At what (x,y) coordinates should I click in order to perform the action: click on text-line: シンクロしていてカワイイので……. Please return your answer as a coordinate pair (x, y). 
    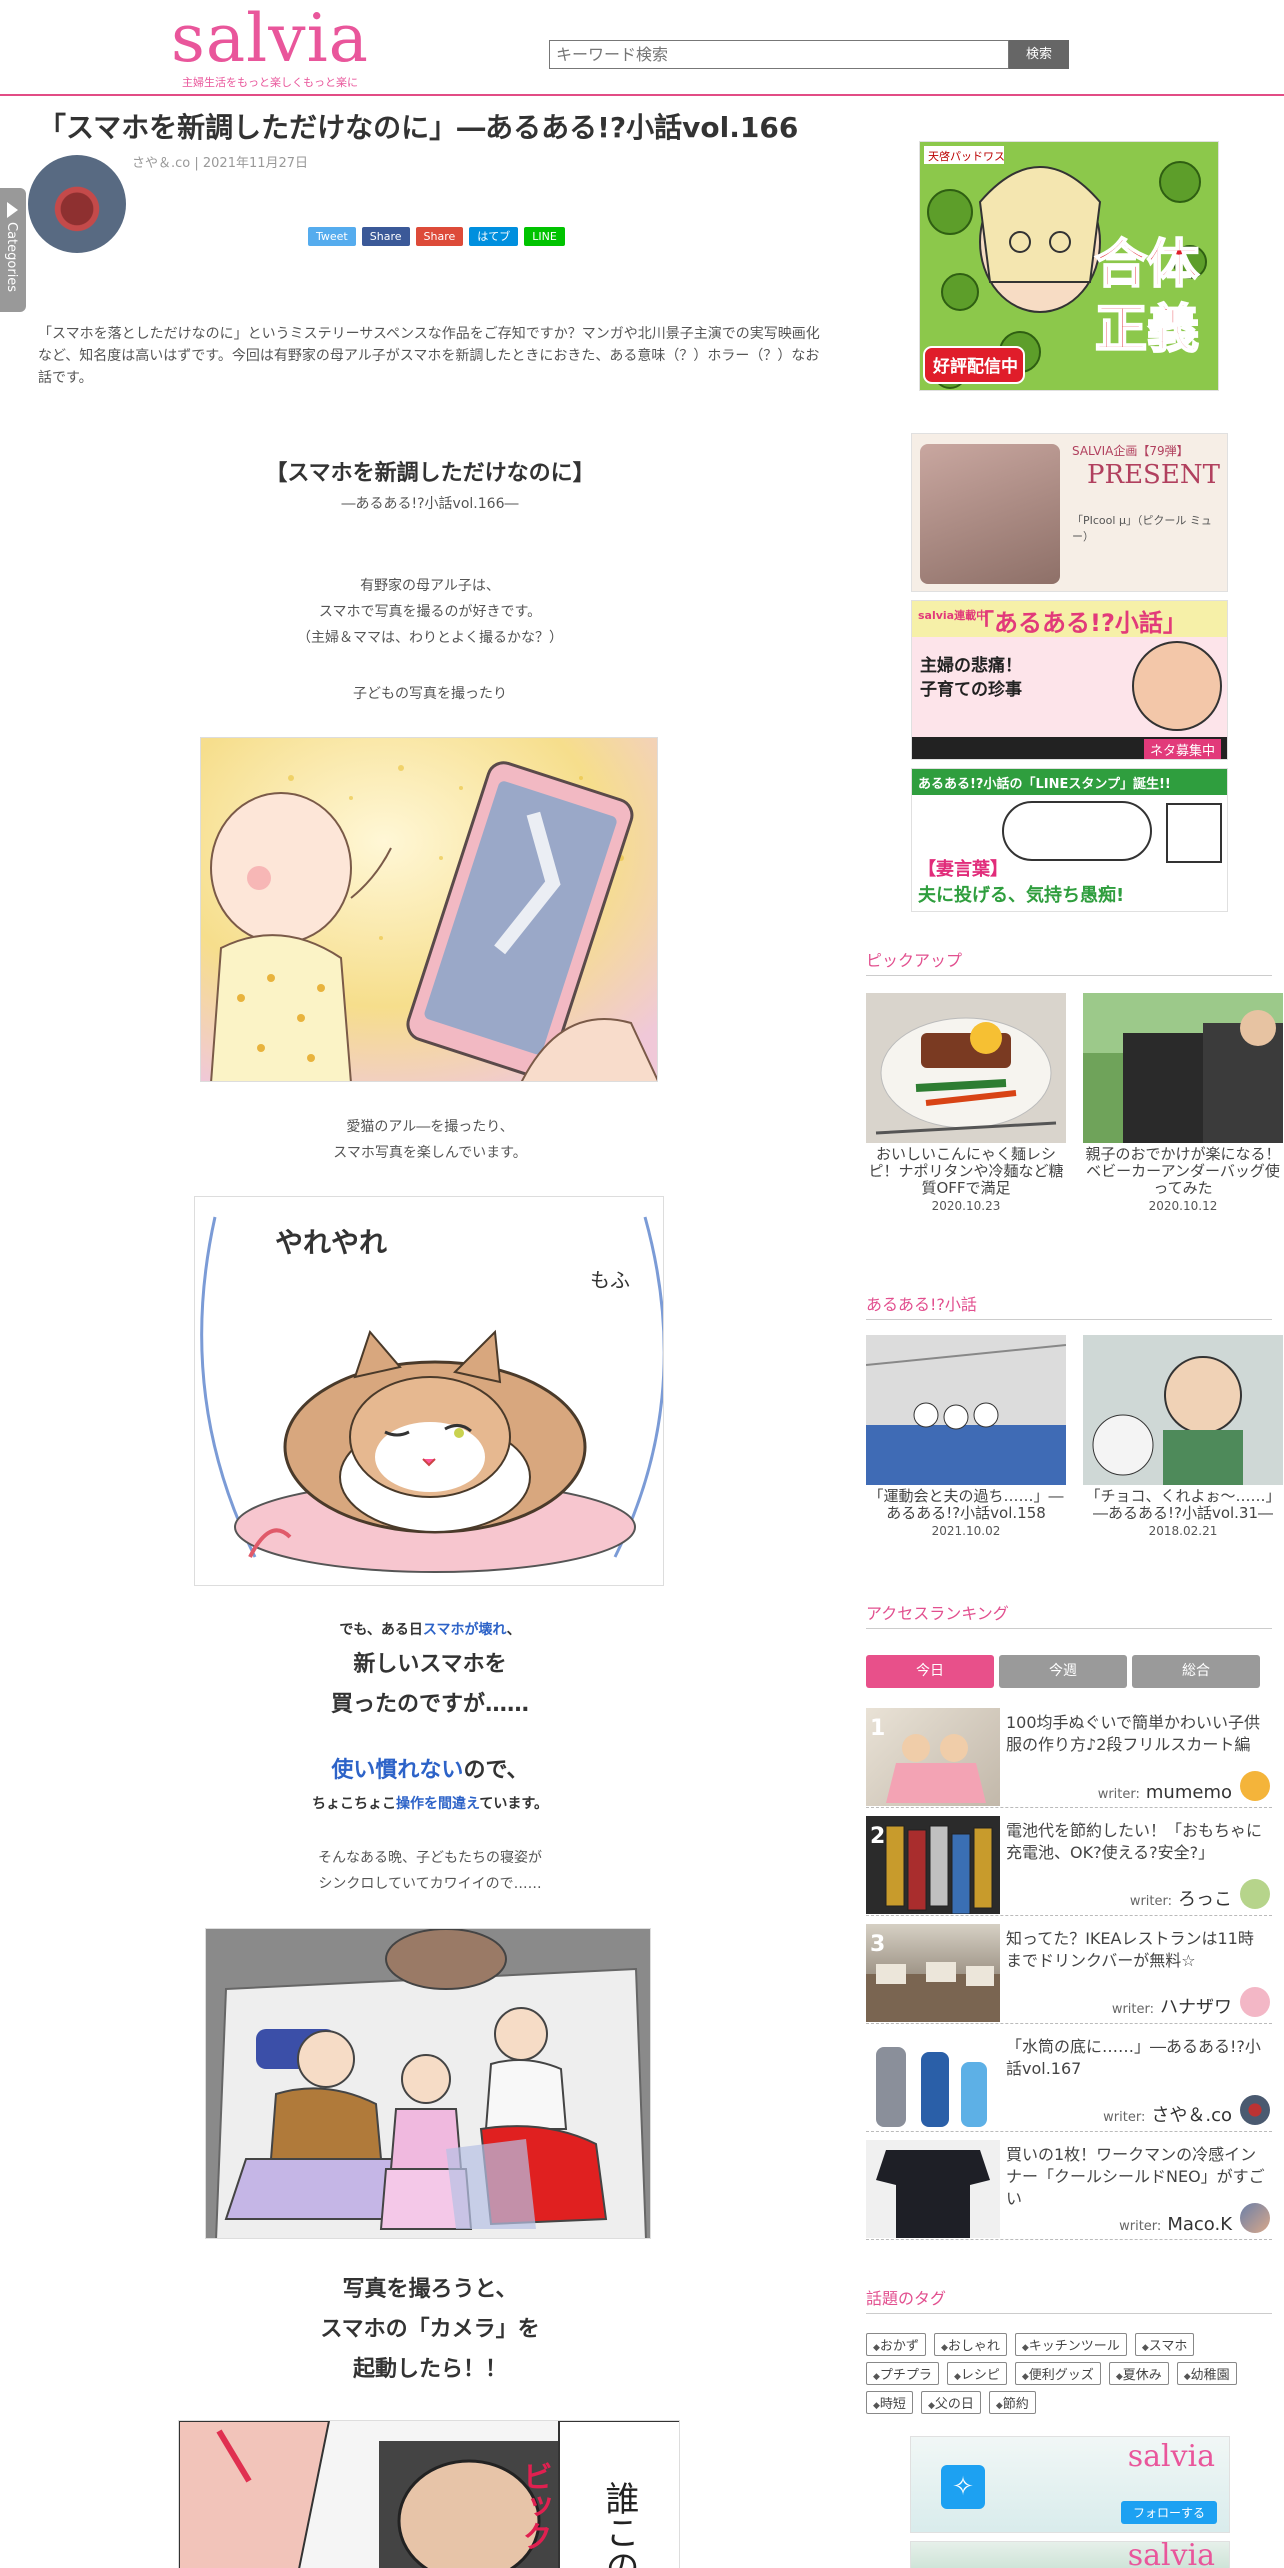
    Looking at the image, I should click on (430, 1884).